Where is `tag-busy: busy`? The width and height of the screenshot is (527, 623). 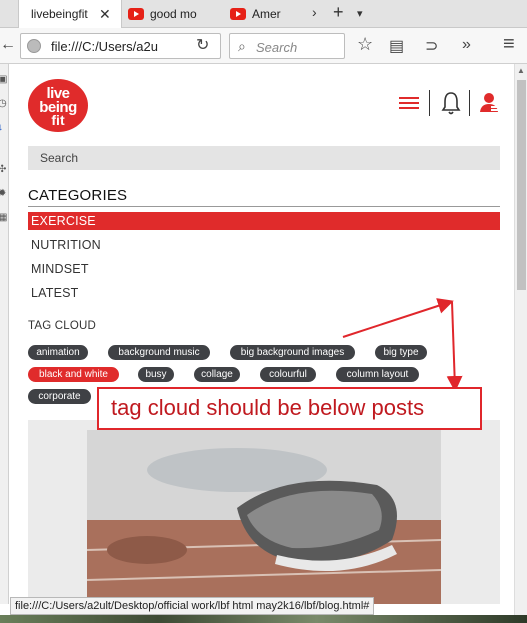
tag-busy: busy is located at coordinates (156, 374).